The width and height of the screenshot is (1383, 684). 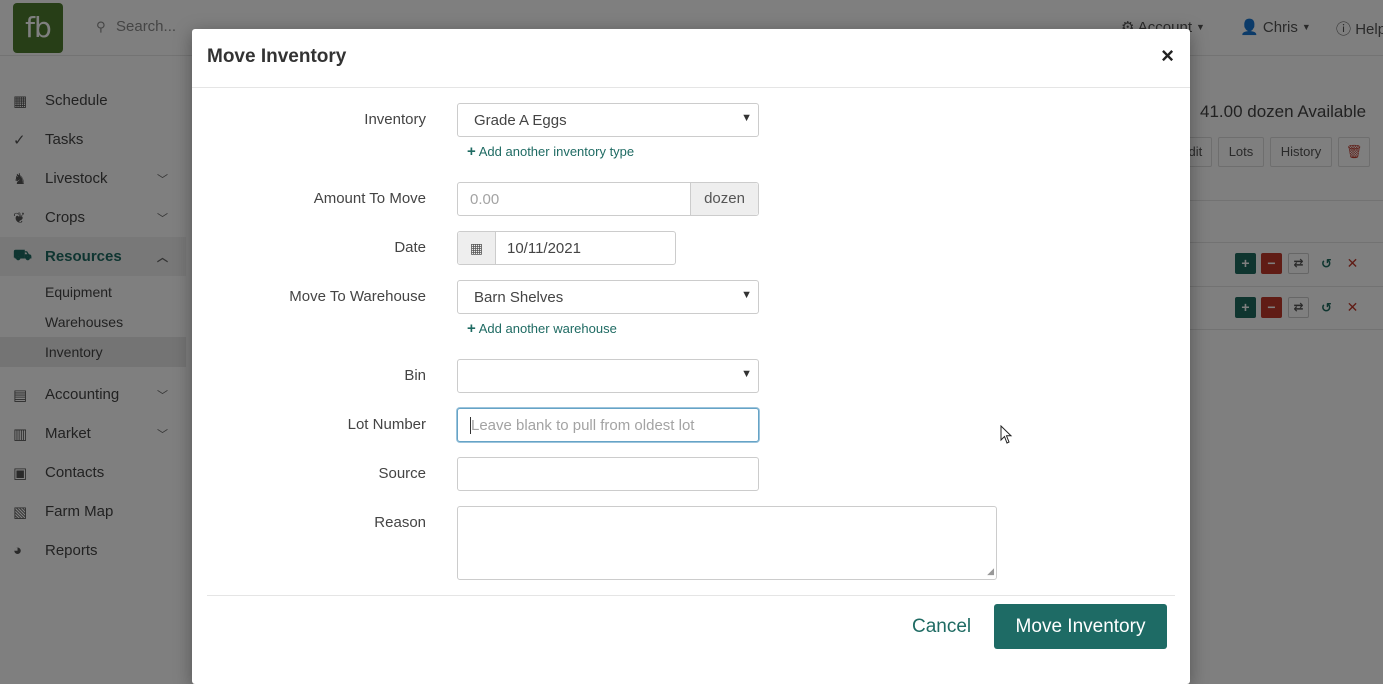 I want to click on lot-number-input: Leave blank to pull from oldest lot, so click(x=608, y=425).